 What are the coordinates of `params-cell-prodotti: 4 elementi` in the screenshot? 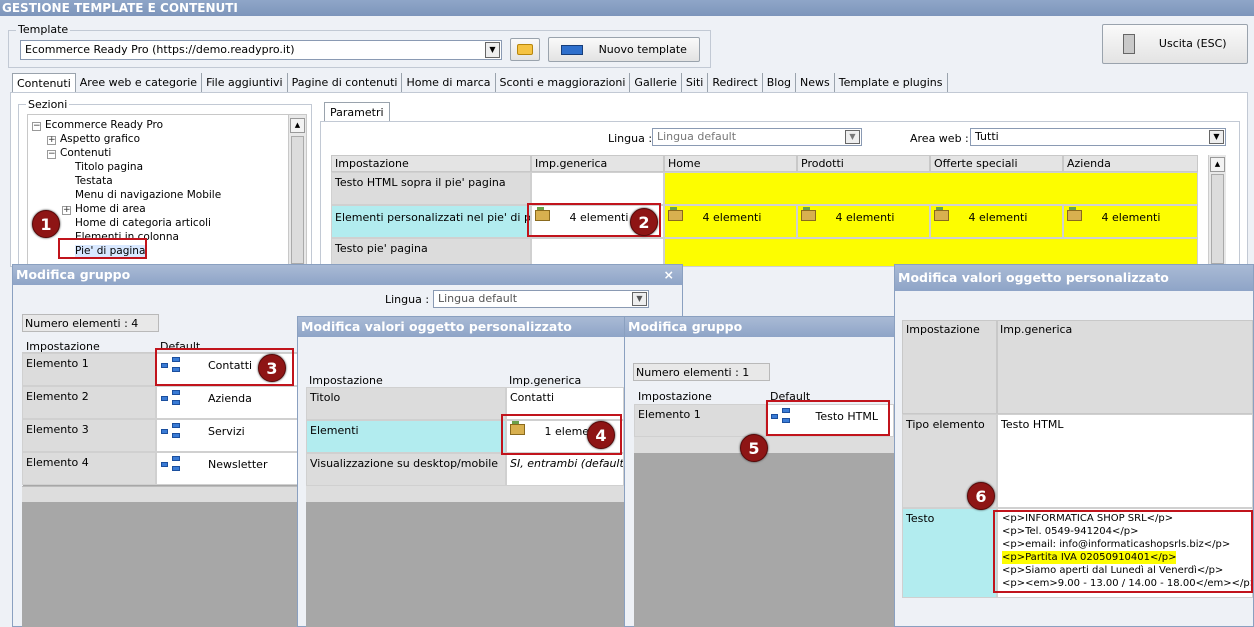 It's located at (863, 221).